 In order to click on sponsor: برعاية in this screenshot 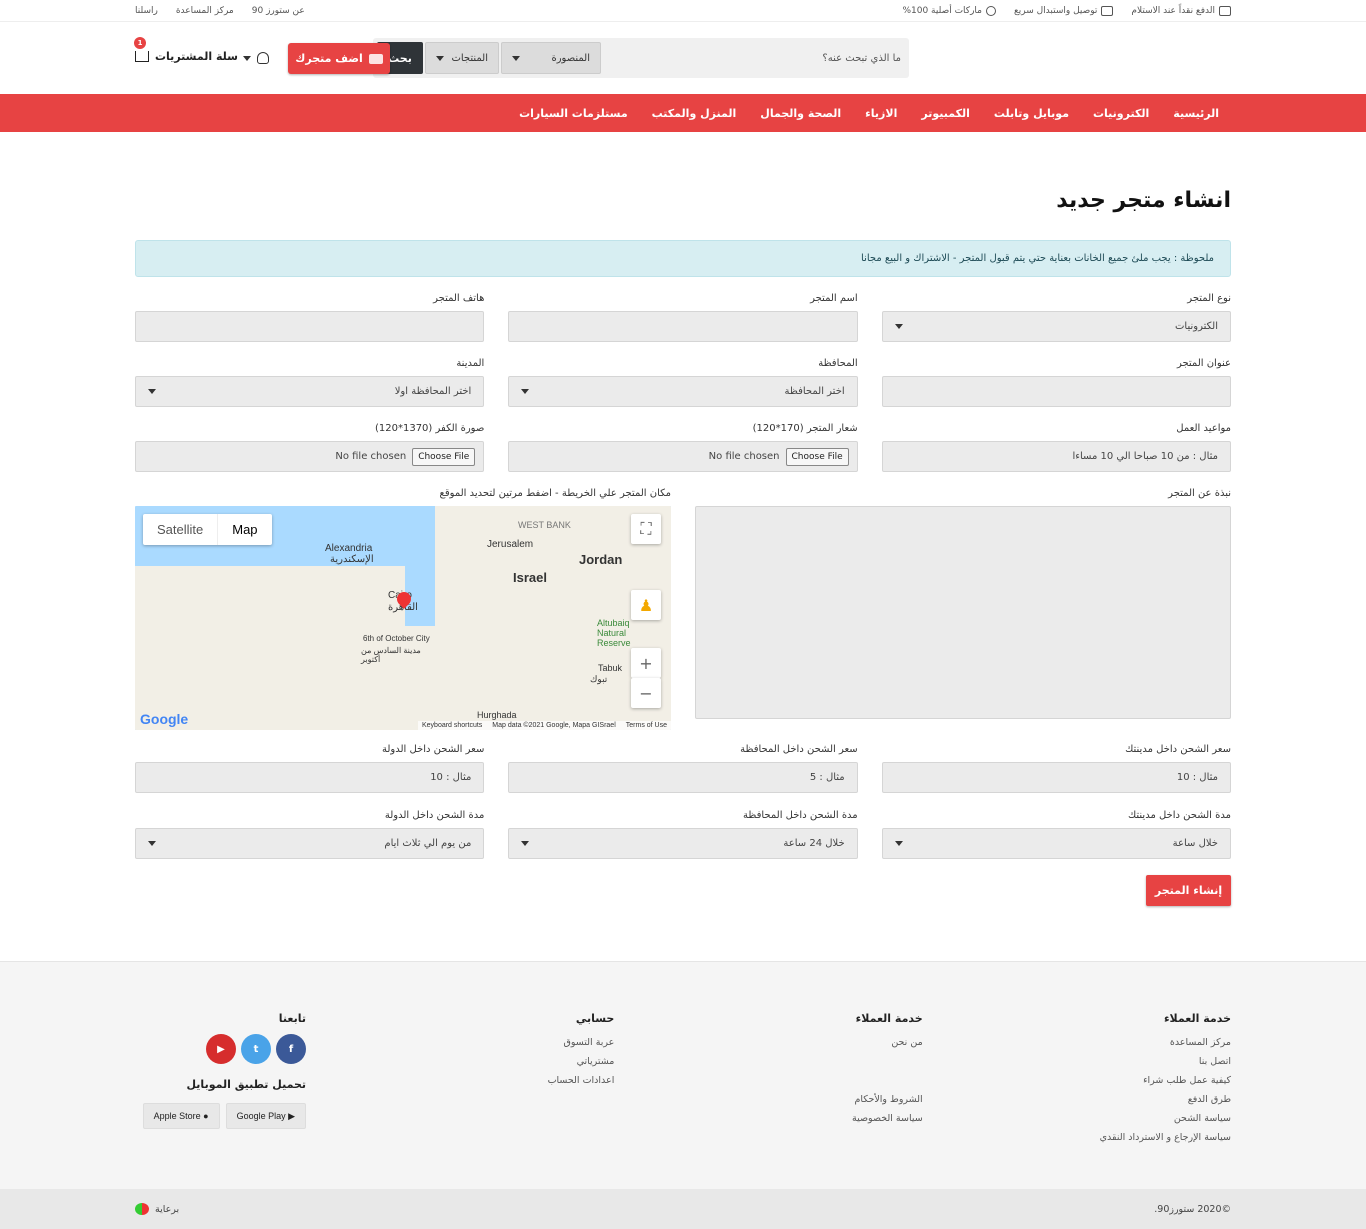, I will do `click(157, 1209)`.